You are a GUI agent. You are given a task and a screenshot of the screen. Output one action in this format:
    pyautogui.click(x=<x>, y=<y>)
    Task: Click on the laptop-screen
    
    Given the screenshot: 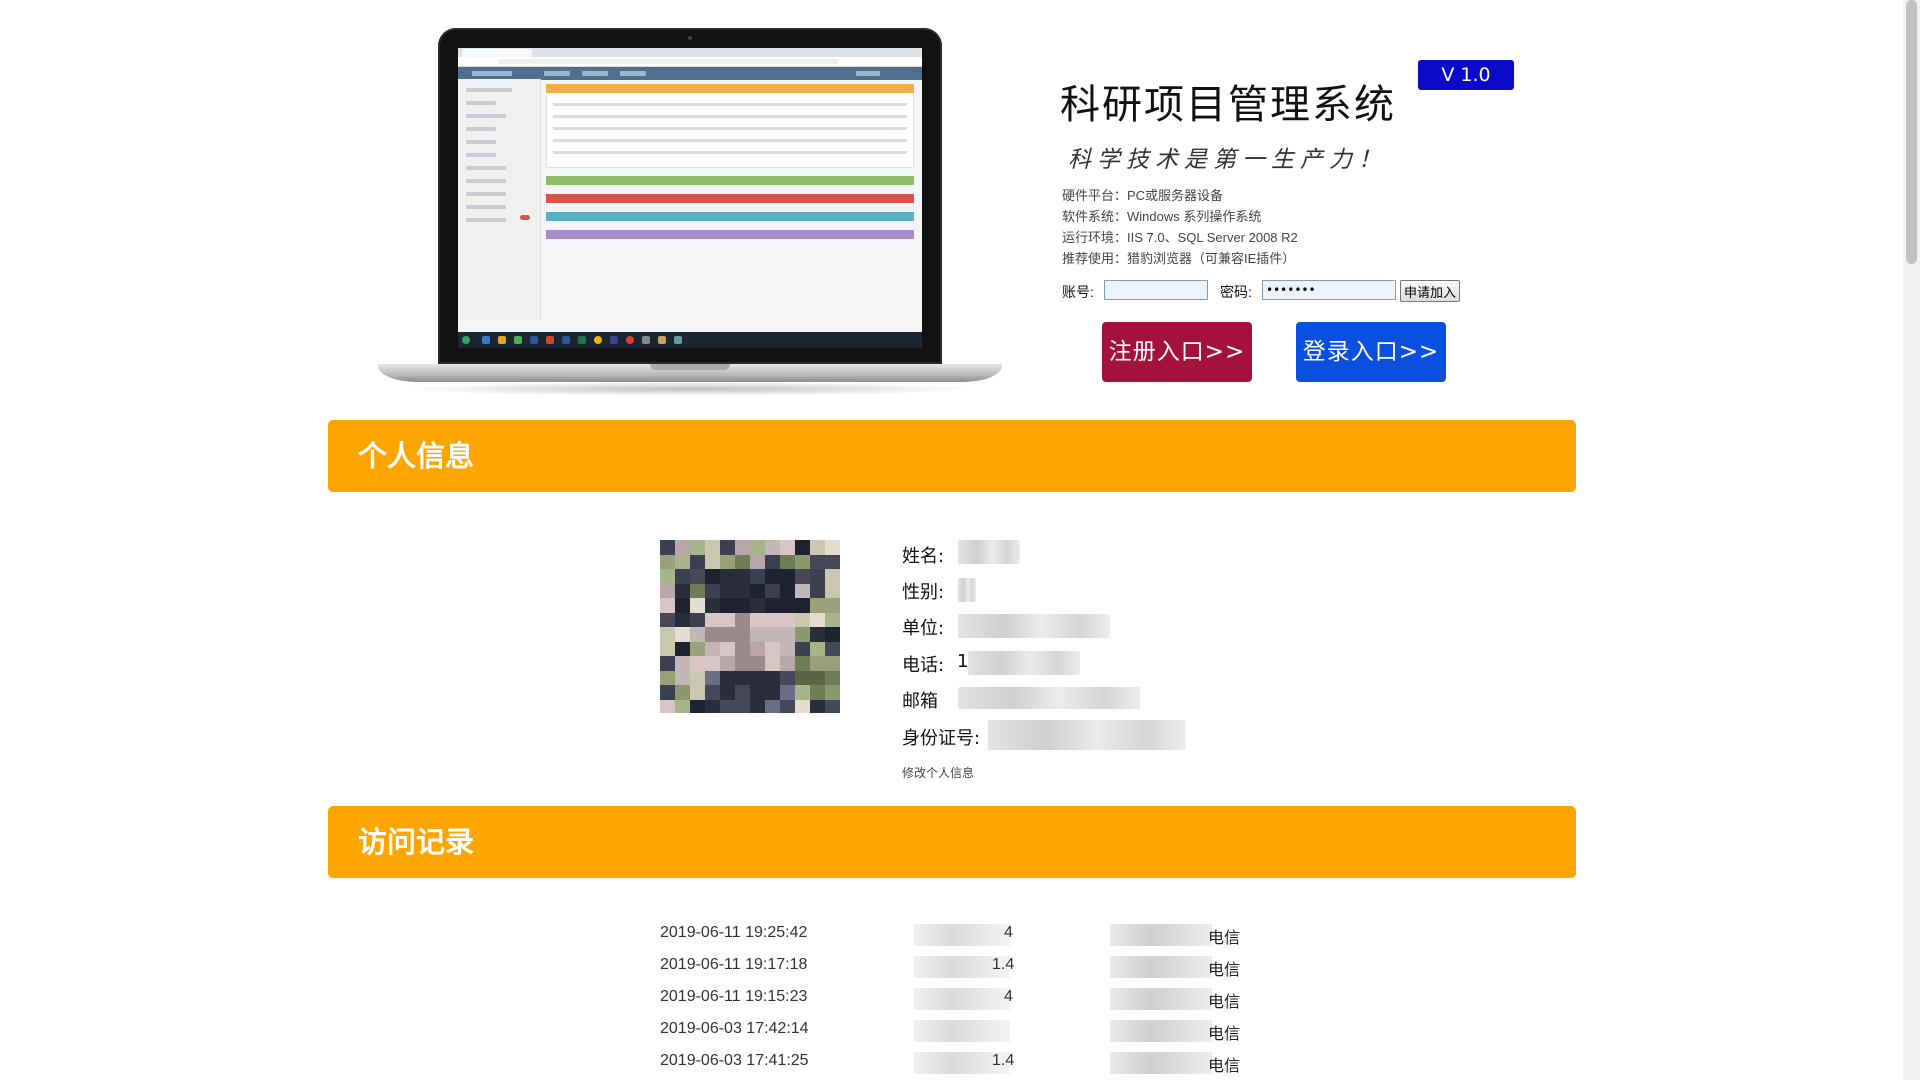 What is the action you would take?
    pyautogui.click(x=690, y=198)
    